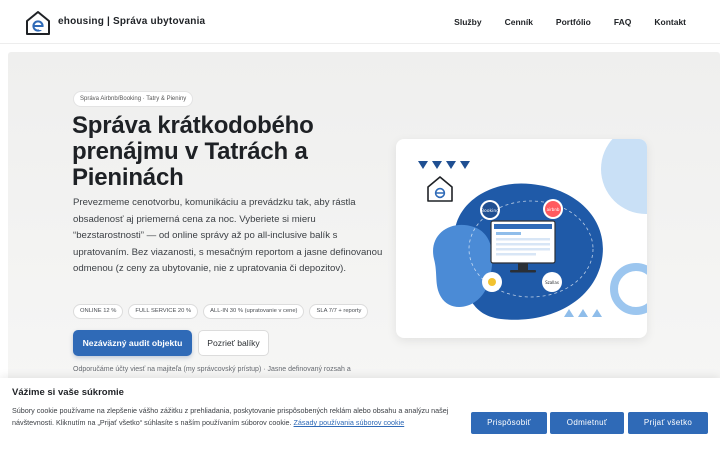 Image resolution: width=720 pixels, height=450 pixels. I want to click on airbnb-badge-icon: airbnb, so click(553, 209).